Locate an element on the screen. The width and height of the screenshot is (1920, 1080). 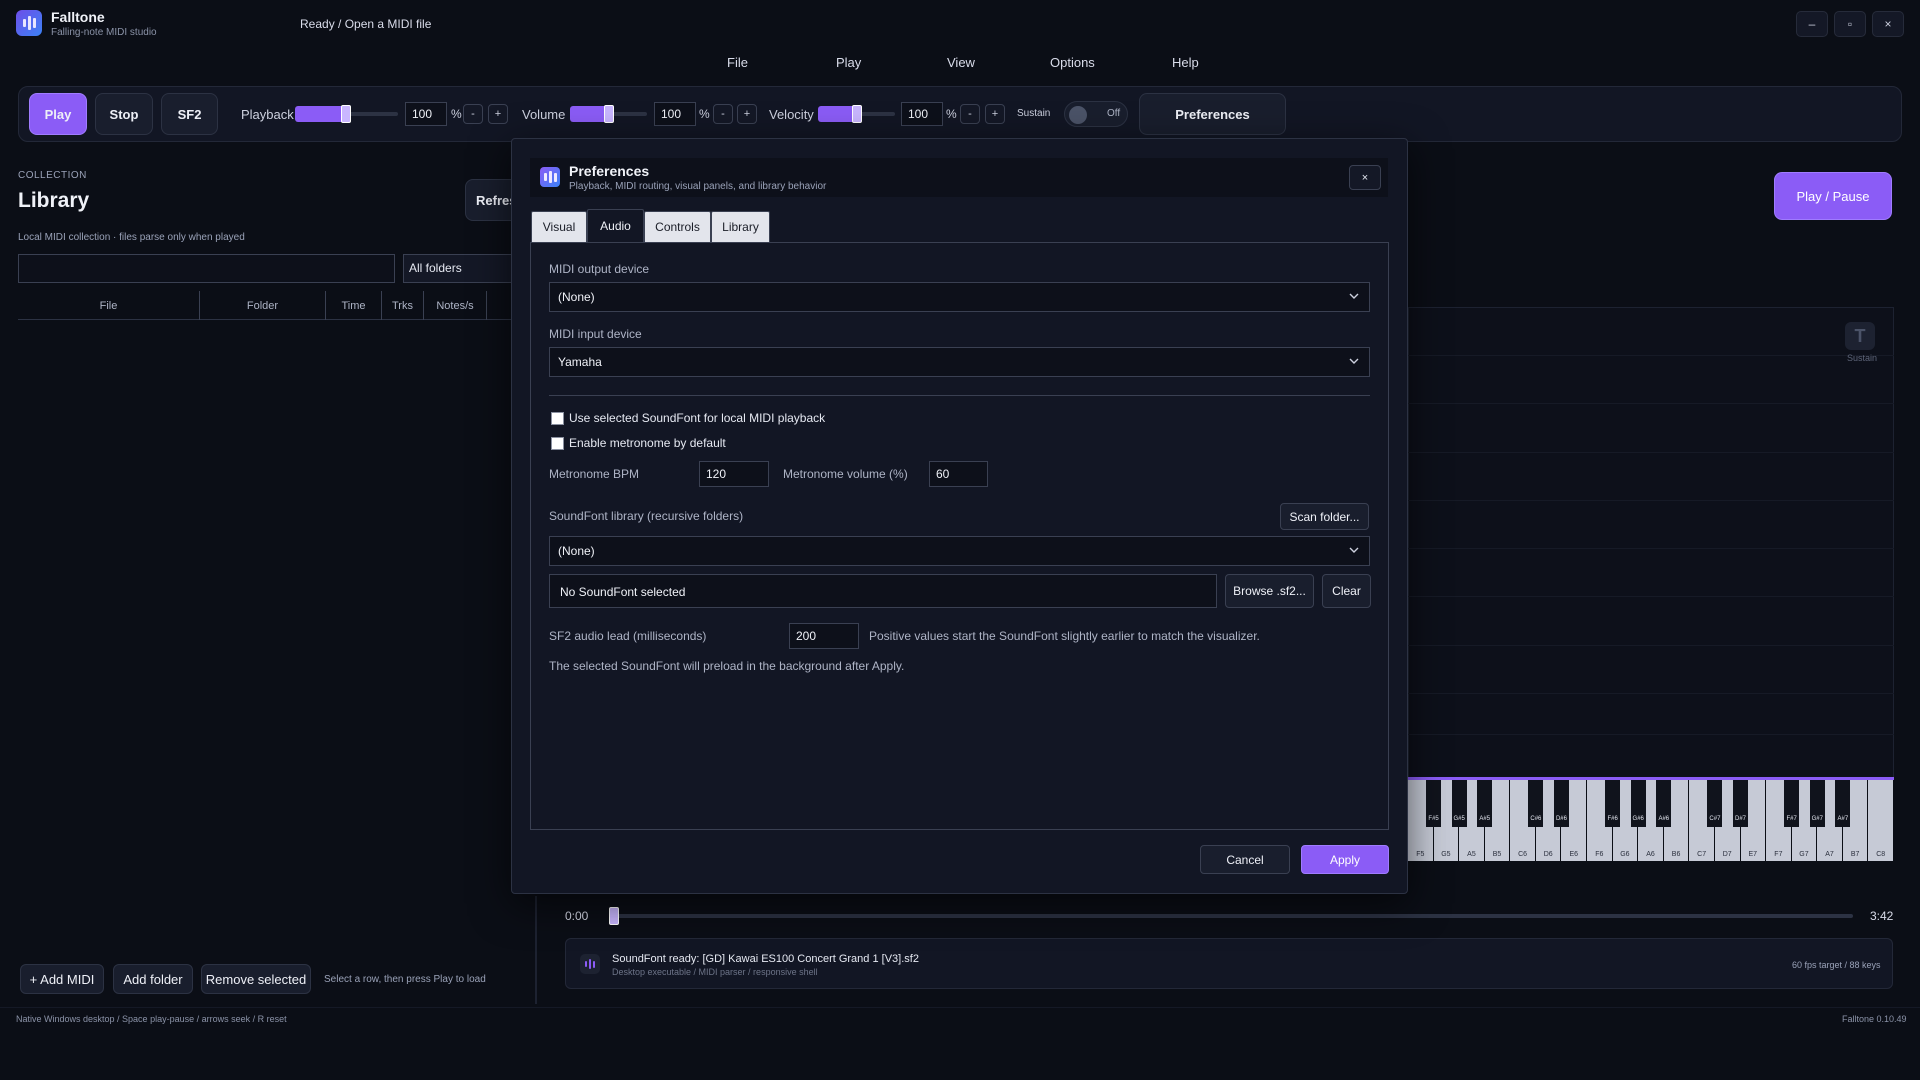
key-label: A#6 is located at coordinates (1664, 819).